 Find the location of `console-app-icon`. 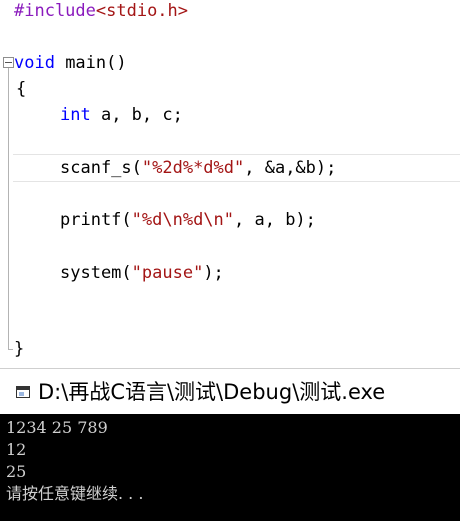

console-app-icon is located at coordinates (23, 392).